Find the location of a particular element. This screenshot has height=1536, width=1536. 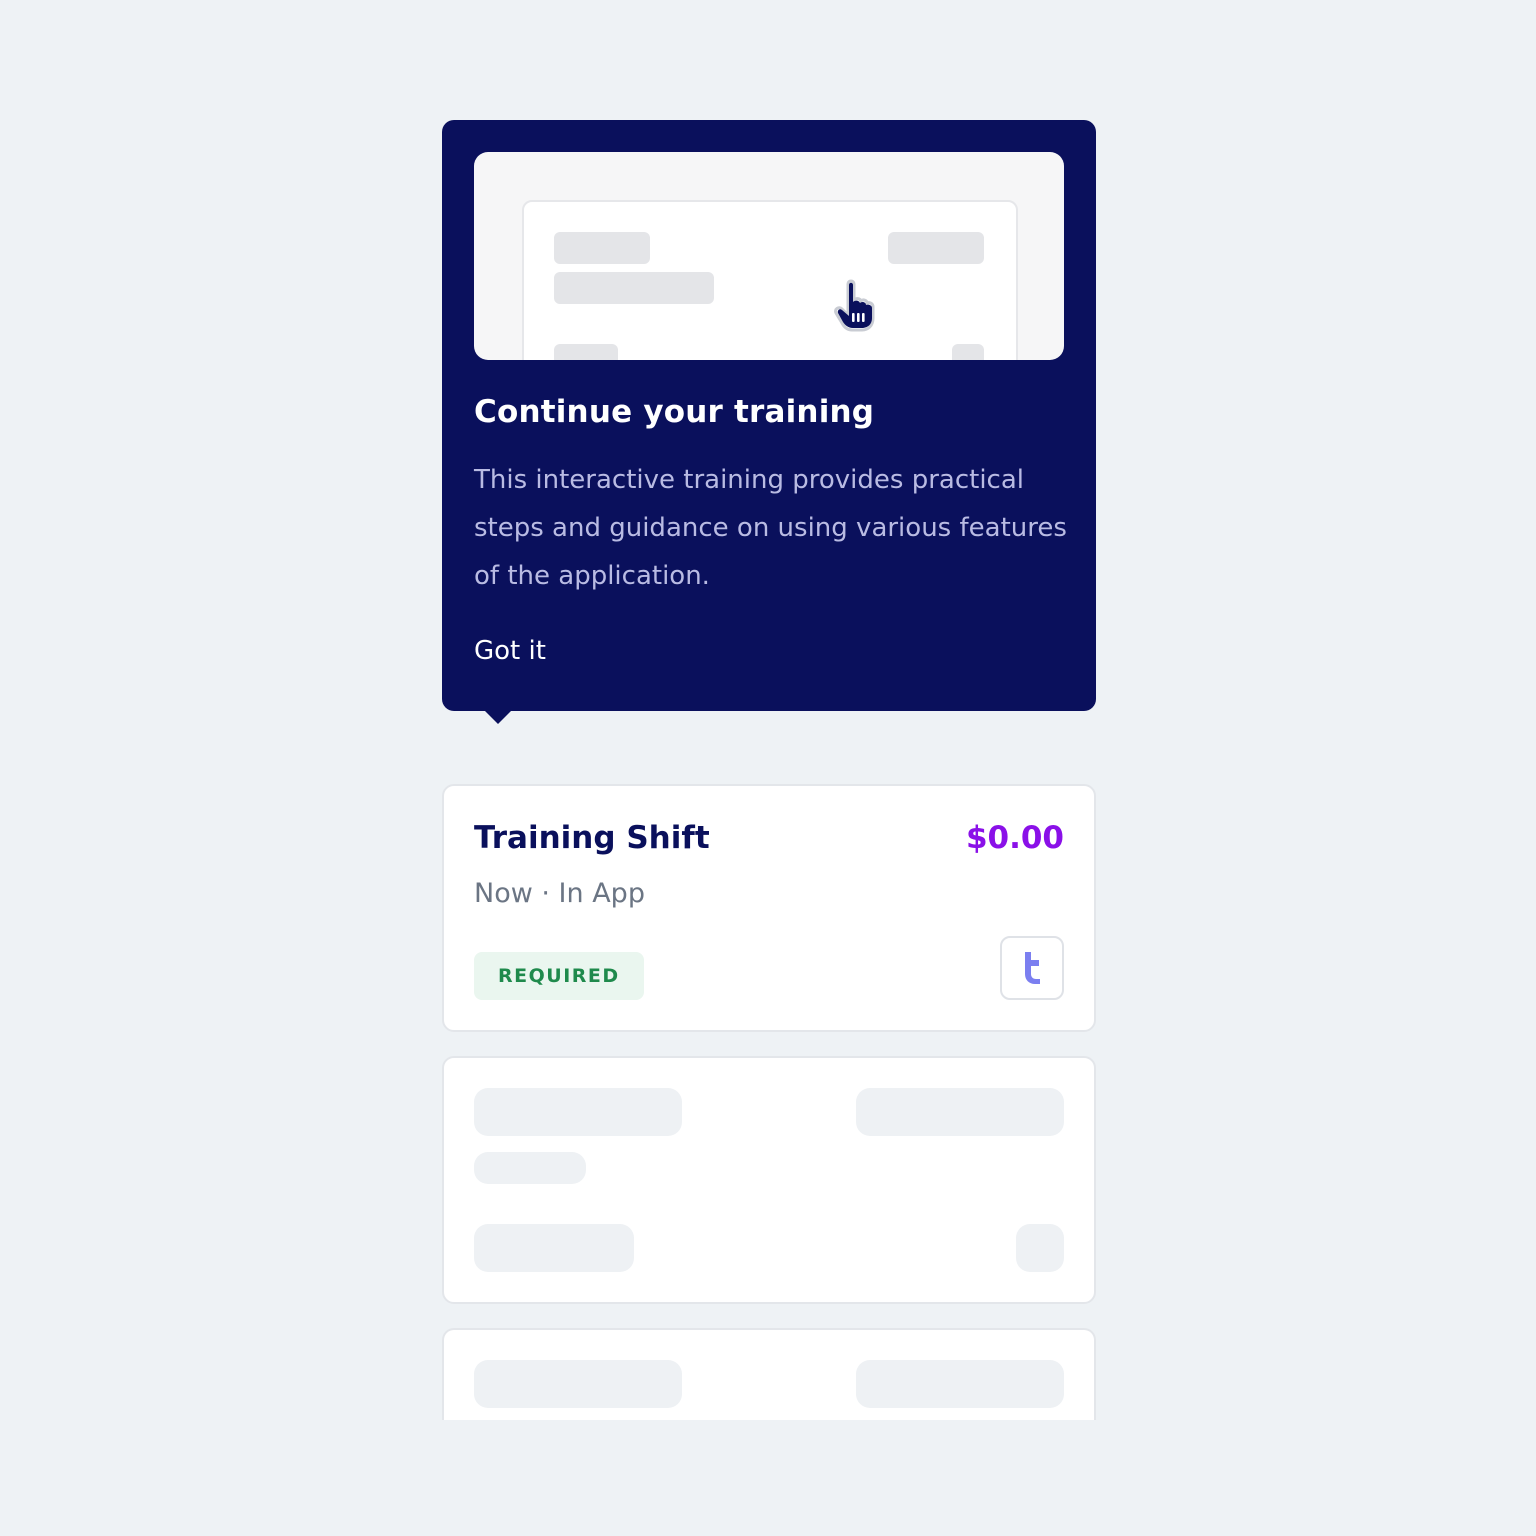

got-it-button: Got it is located at coordinates (510, 651).